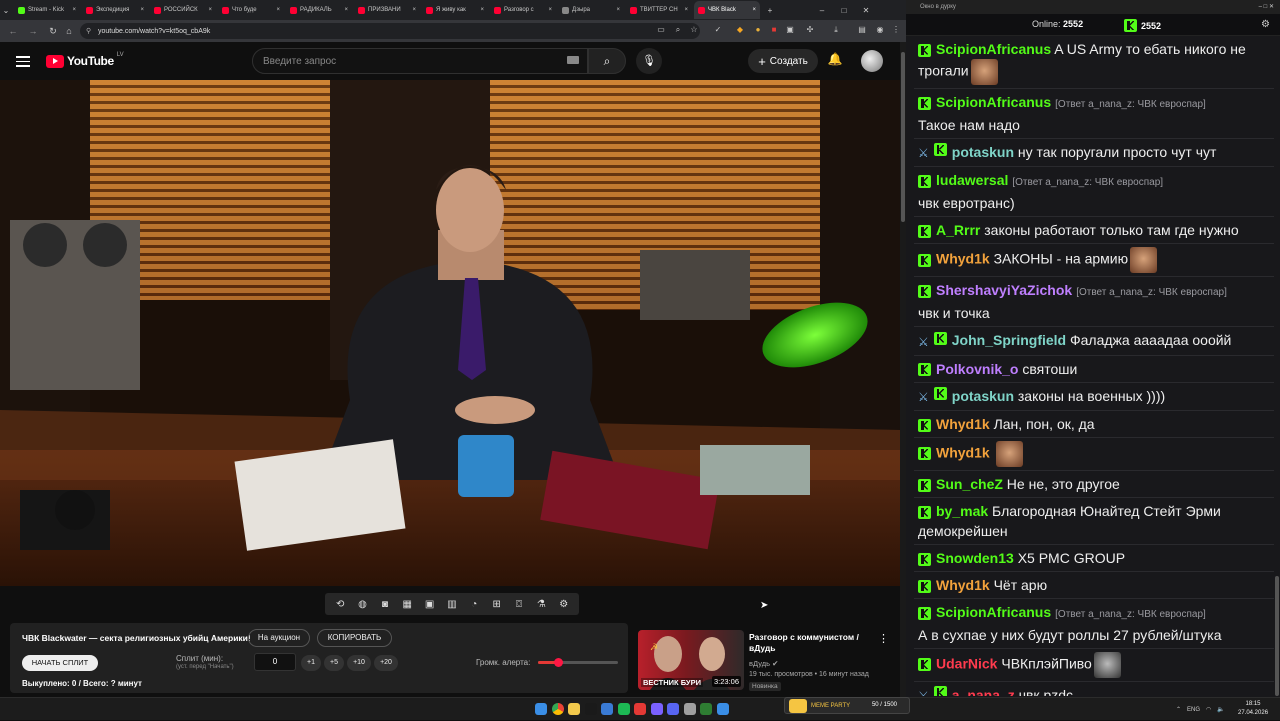 The image size is (1280, 721). I want to click on extension-icon: ■, so click(774, 30).